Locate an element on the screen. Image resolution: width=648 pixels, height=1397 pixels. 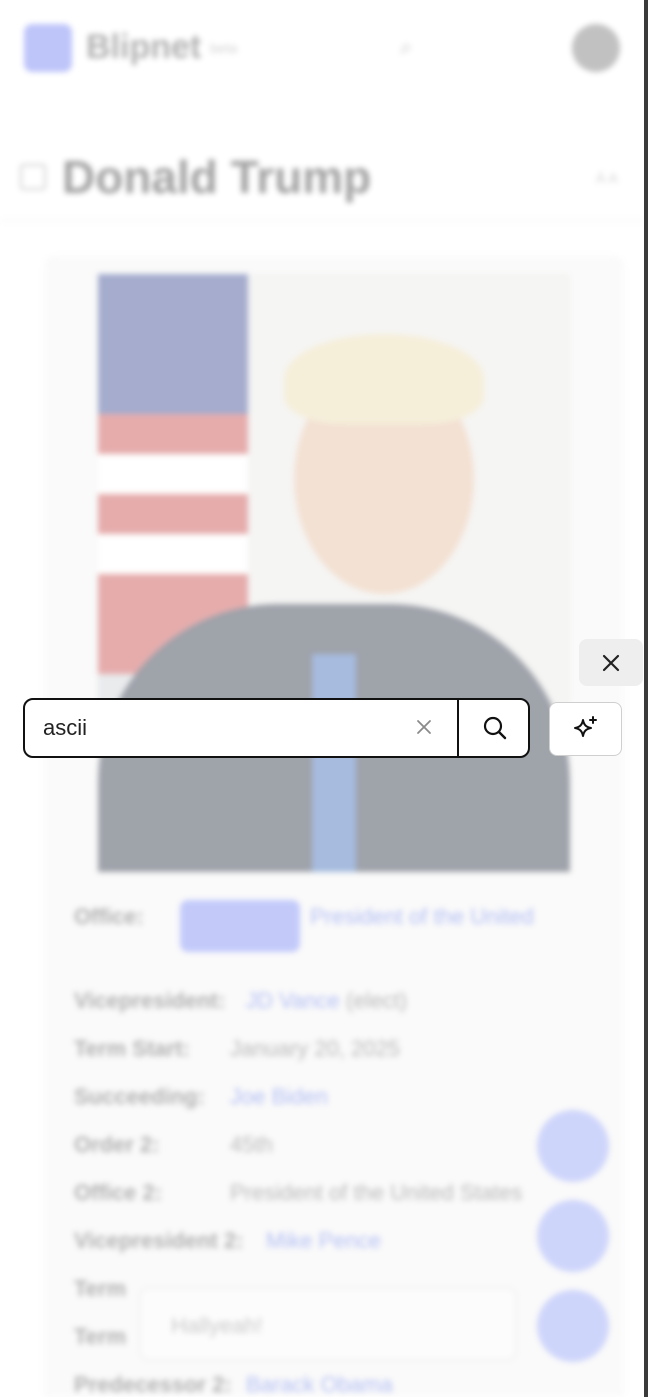
search-box is located at coordinates (276, 728).